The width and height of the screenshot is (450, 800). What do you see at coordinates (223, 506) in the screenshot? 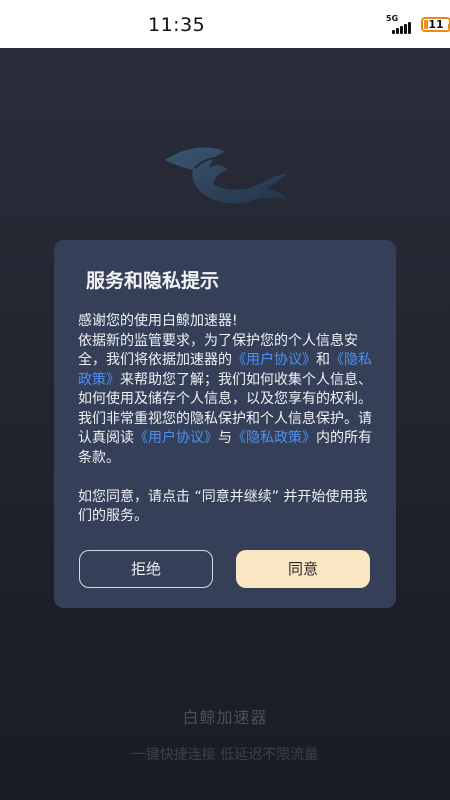
I see `consent-instruction: 如您同意，请点击 “同意并继续” 并开始使用我们的服务。` at bounding box center [223, 506].